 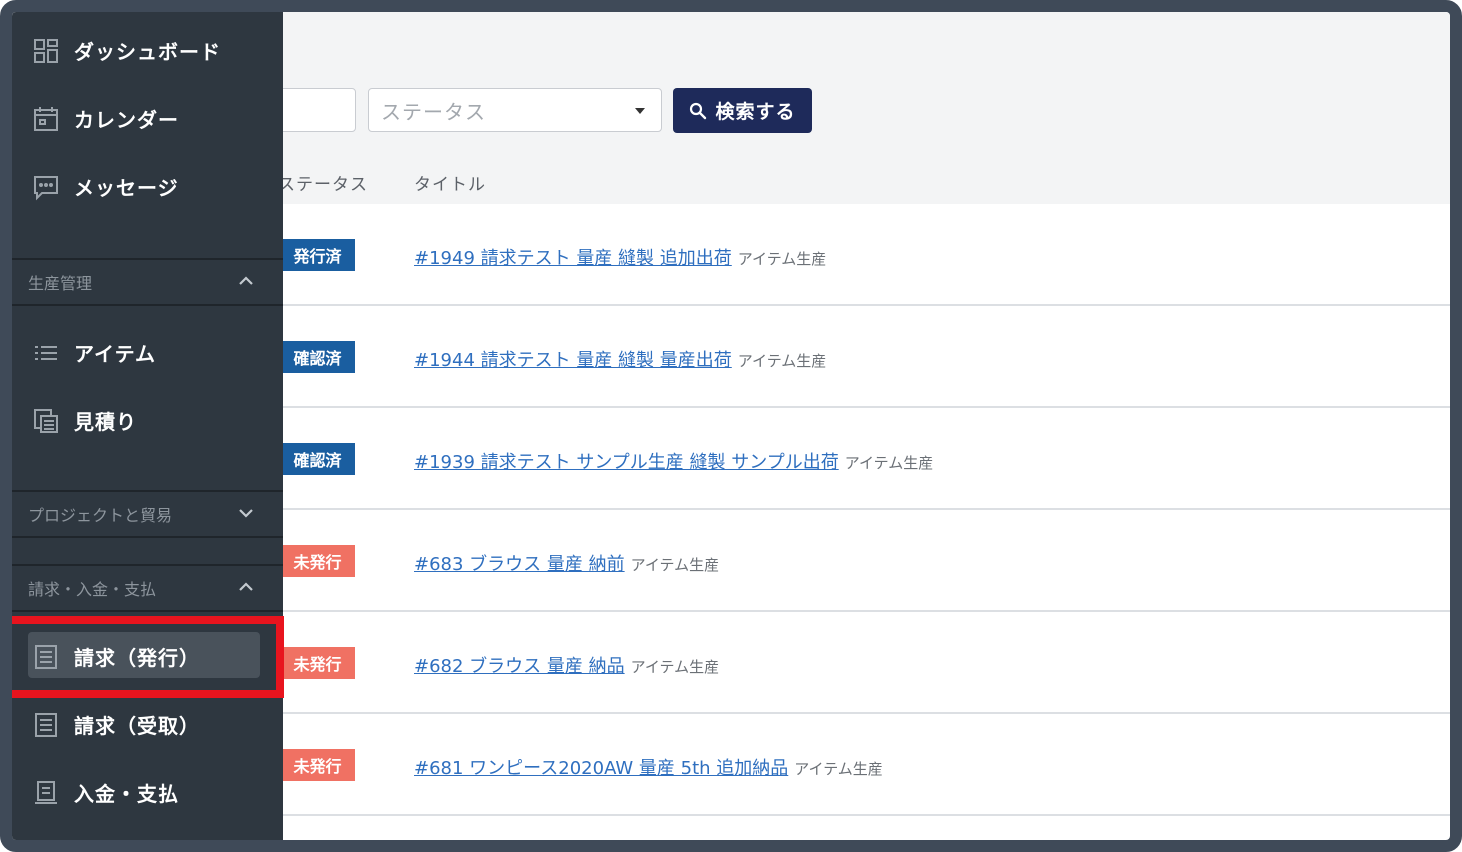 I want to click on section-project-trade: プロジェクトと貿易, so click(x=147, y=514).